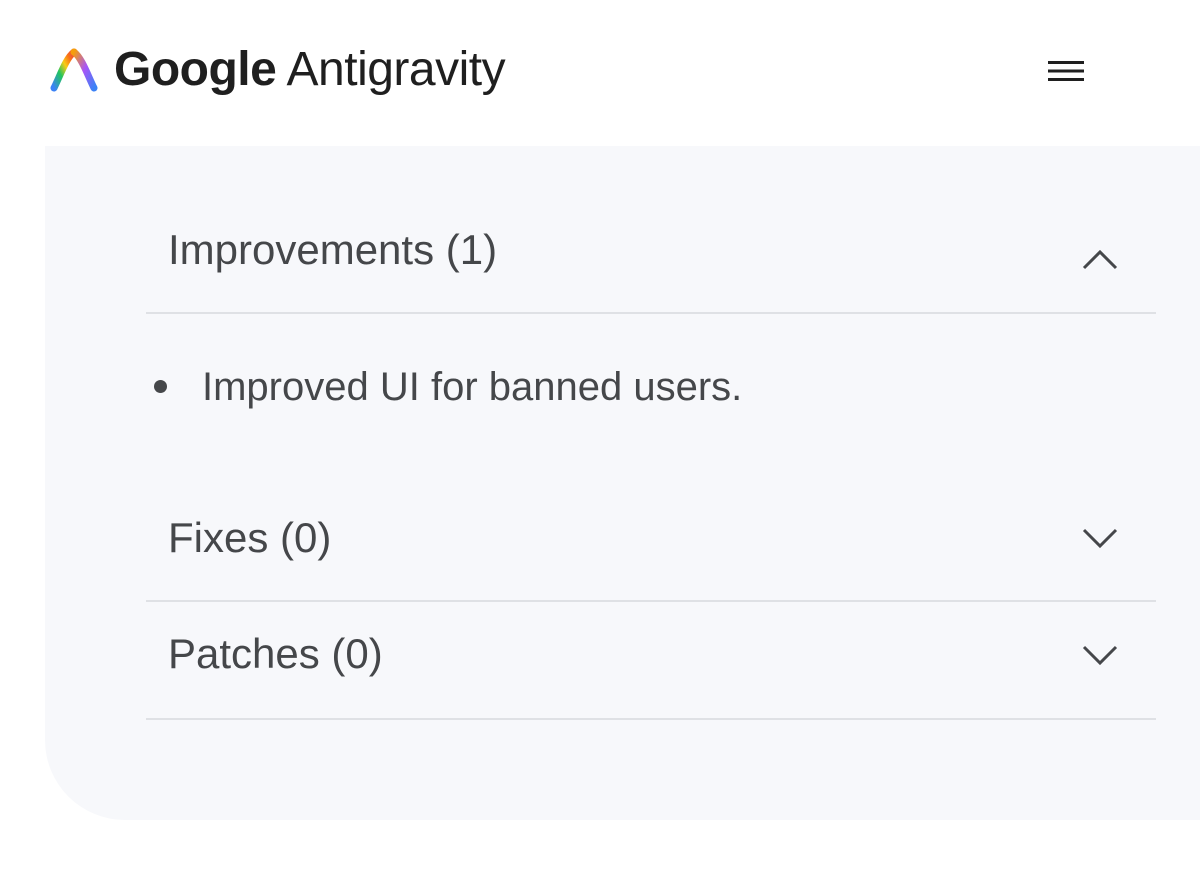 This screenshot has width=1200, height=883. What do you see at coordinates (472, 387) in the screenshot?
I see `list-item-text: Improved UI for banned users.` at bounding box center [472, 387].